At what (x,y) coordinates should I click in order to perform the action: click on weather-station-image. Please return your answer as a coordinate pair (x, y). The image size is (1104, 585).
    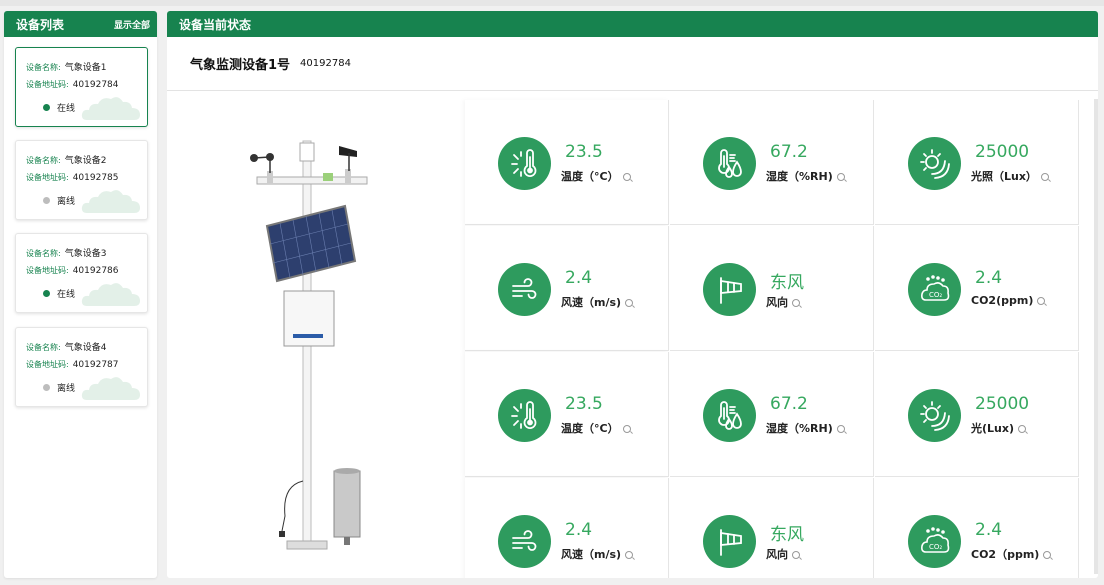
    Looking at the image, I should click on (309, 345).